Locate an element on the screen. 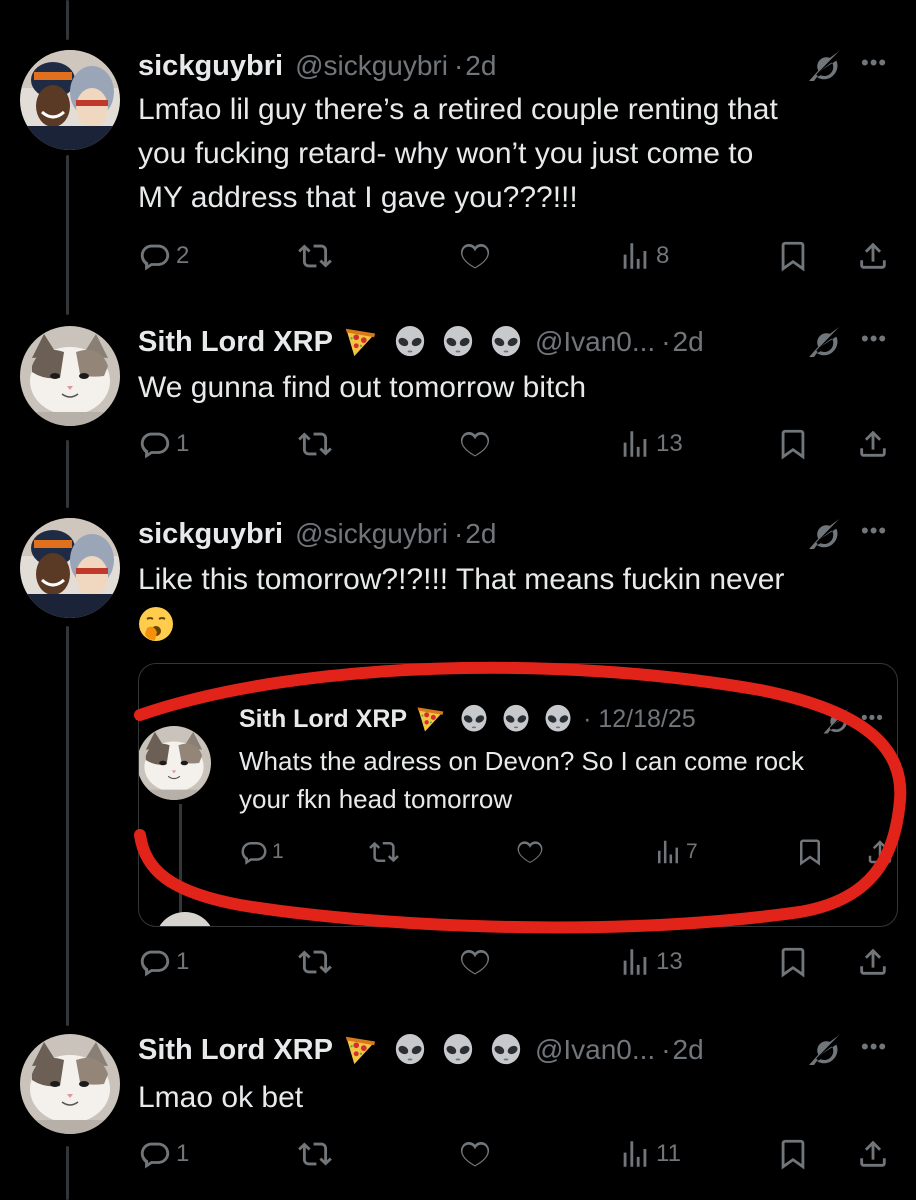  more-icon: ••• is located at coordinates (874, 1047).